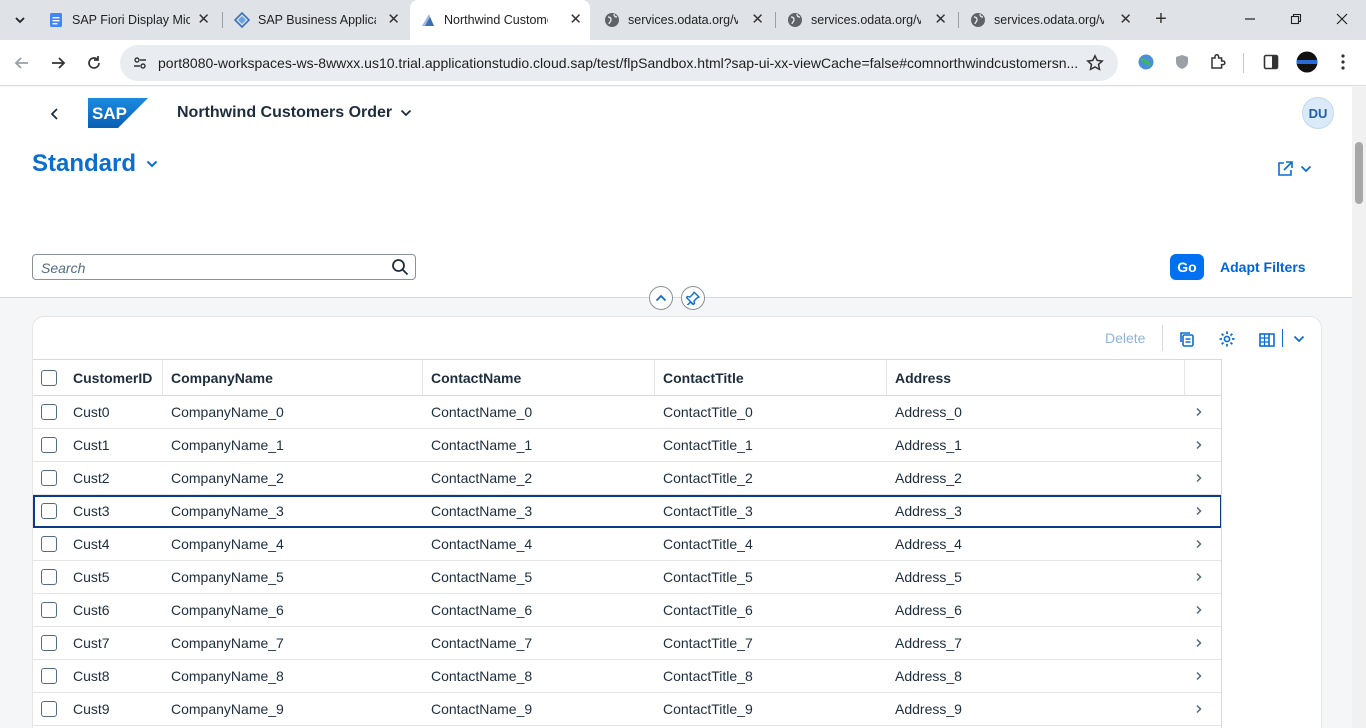 Image resolution: width=1366 pixels, height=728 pixels. What do you see at coordinates (771, 377) in the screenshot?
I see `column-header-contacttitle: ContactTitle` at bounding box center [771, 377].